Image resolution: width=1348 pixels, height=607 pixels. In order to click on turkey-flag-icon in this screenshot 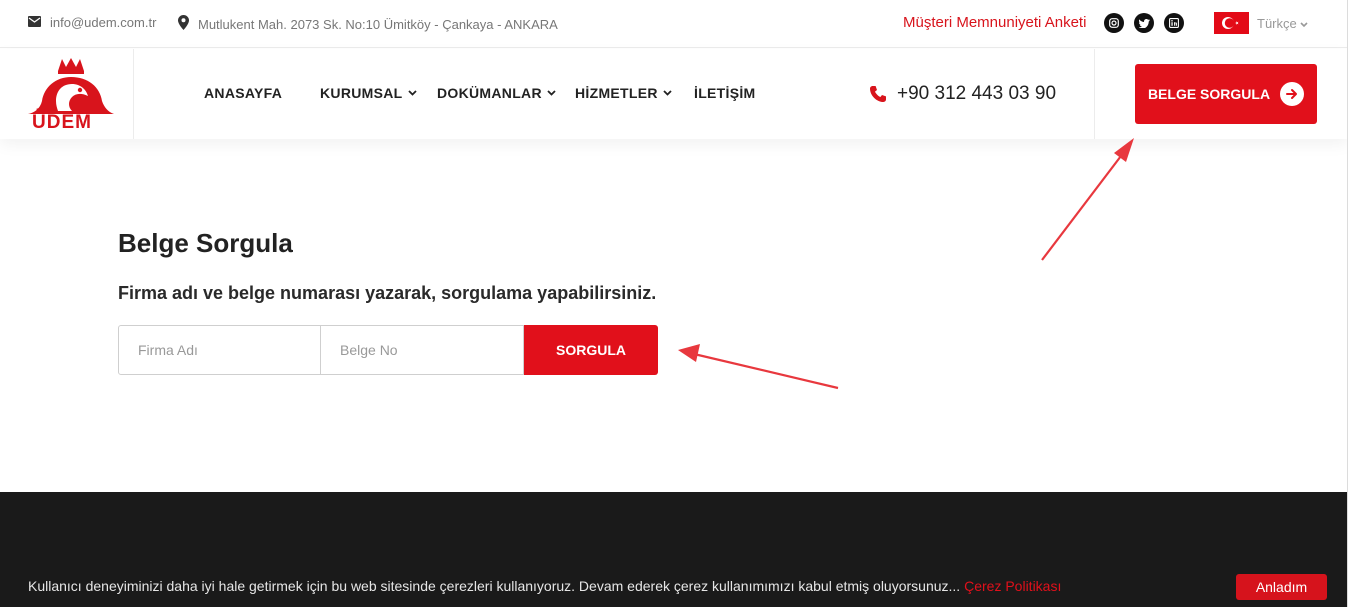, I will do `click(1231, 23)`.